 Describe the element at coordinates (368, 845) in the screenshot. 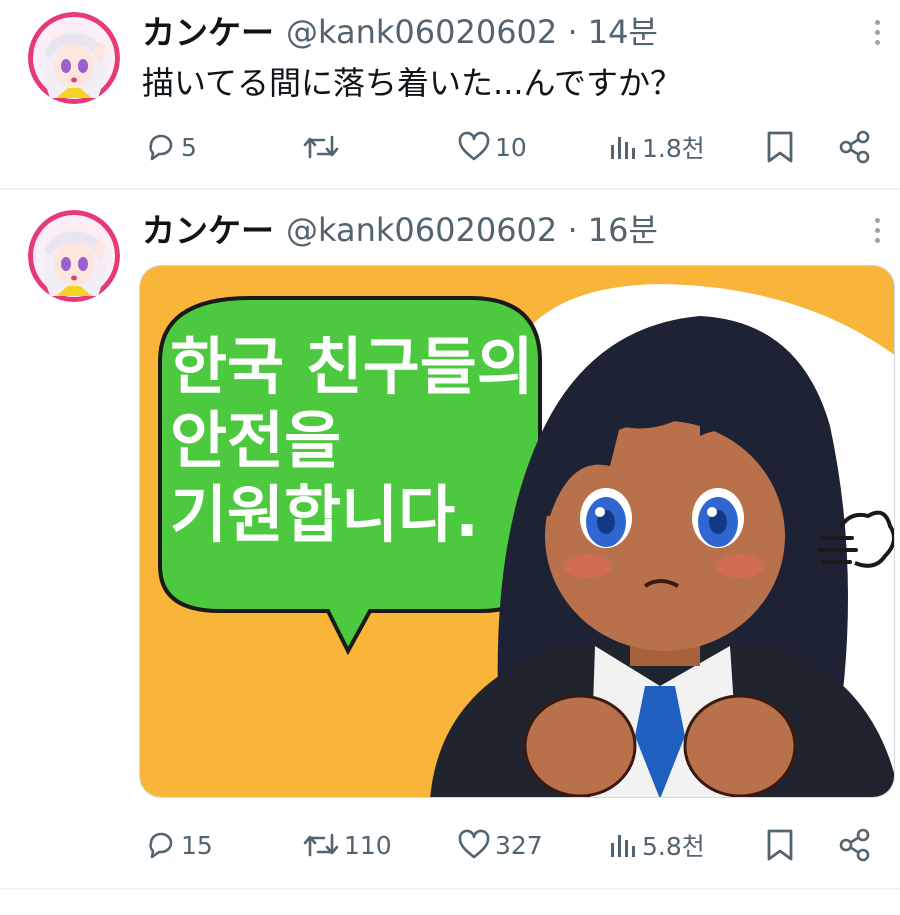

I see `retweet-count: 110` at that location.